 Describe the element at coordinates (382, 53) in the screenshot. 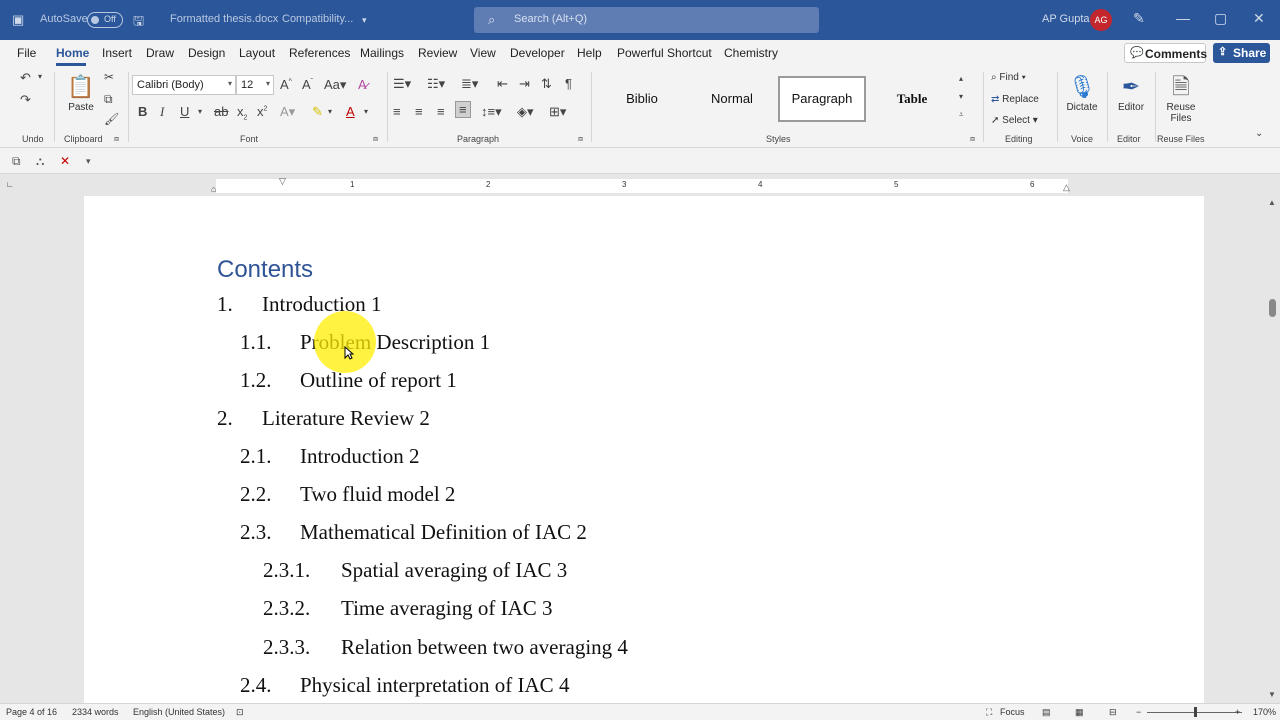

I see `tab-mailings: Mailings` at that location.